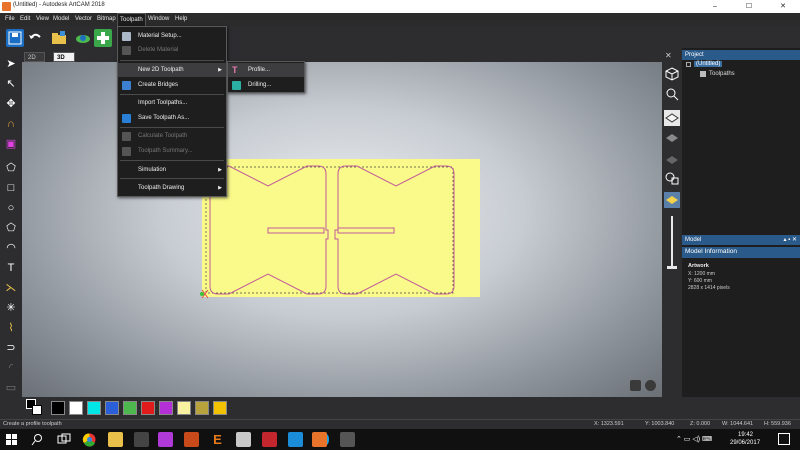 This screenshot has height=450, width=800. I want to click on fillet-icon: ◜, so click(11, 368).